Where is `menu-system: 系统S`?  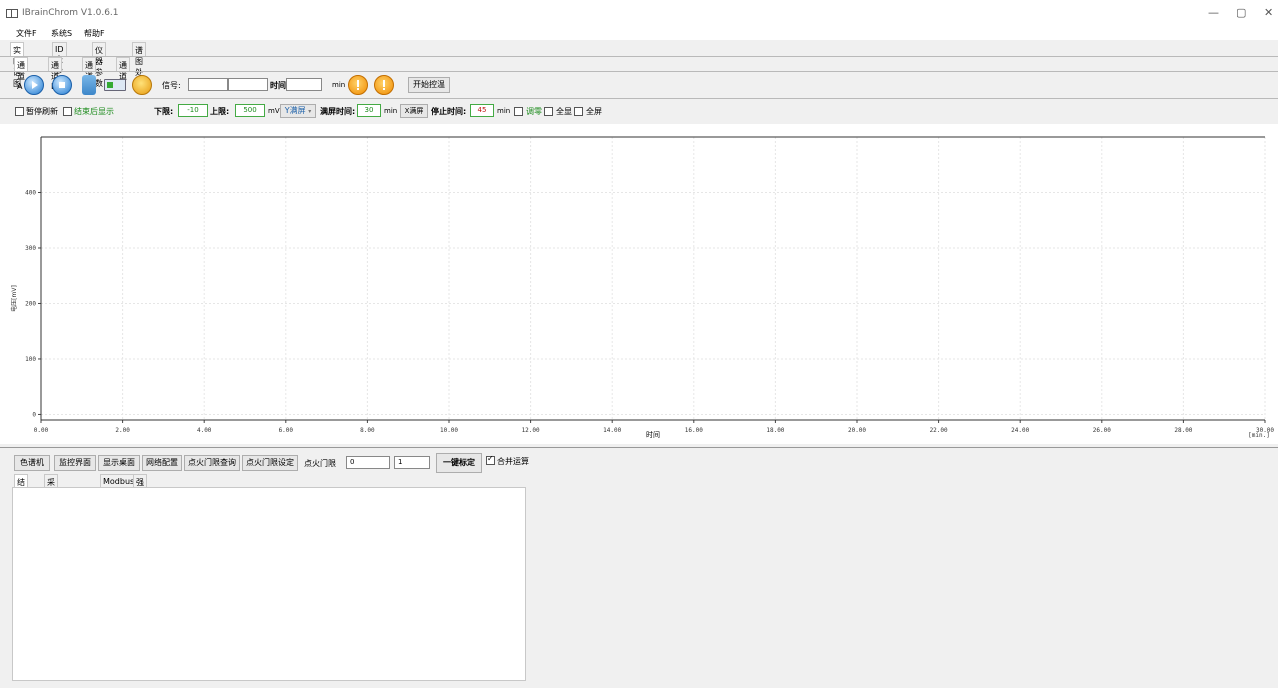
menu-system: 系统S is located at coordinates (61, 33).